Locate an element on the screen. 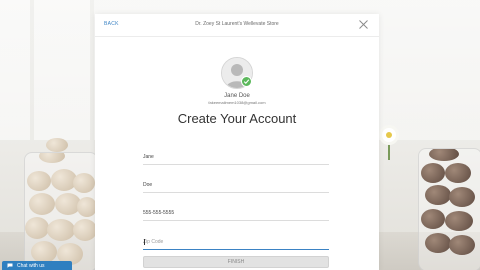 The width and height of the screenshot is (480, 270). page-title: Create Your Account is located at coordinates (237, 118).